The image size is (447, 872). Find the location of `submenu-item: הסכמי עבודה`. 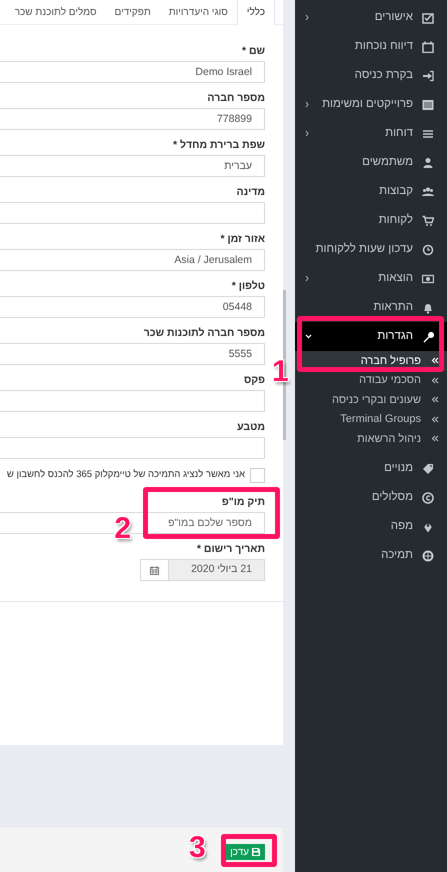

submenu-item: הסכמי עבודה is located at coordinates (371, 380).